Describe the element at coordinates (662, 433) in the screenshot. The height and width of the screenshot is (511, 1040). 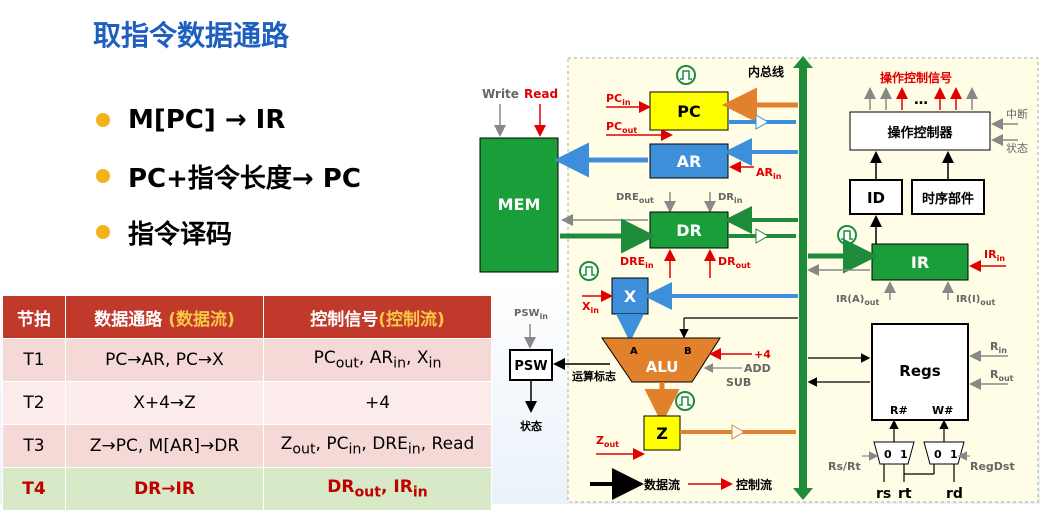
I see `z-label: Z` at that location.